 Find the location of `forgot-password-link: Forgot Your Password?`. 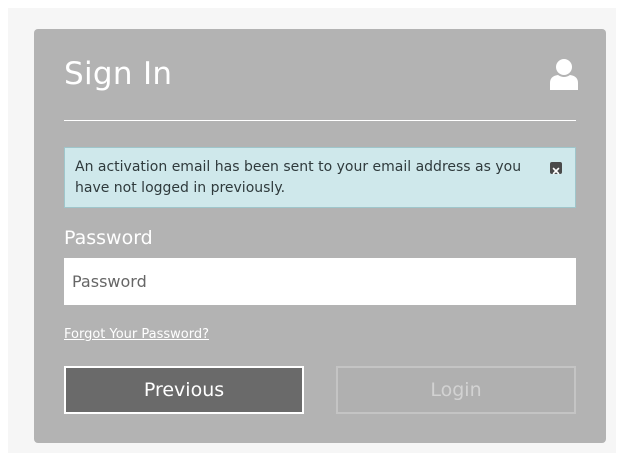

forgot-password-link: Forgot Your Password? is located at coordinates (136, 334).